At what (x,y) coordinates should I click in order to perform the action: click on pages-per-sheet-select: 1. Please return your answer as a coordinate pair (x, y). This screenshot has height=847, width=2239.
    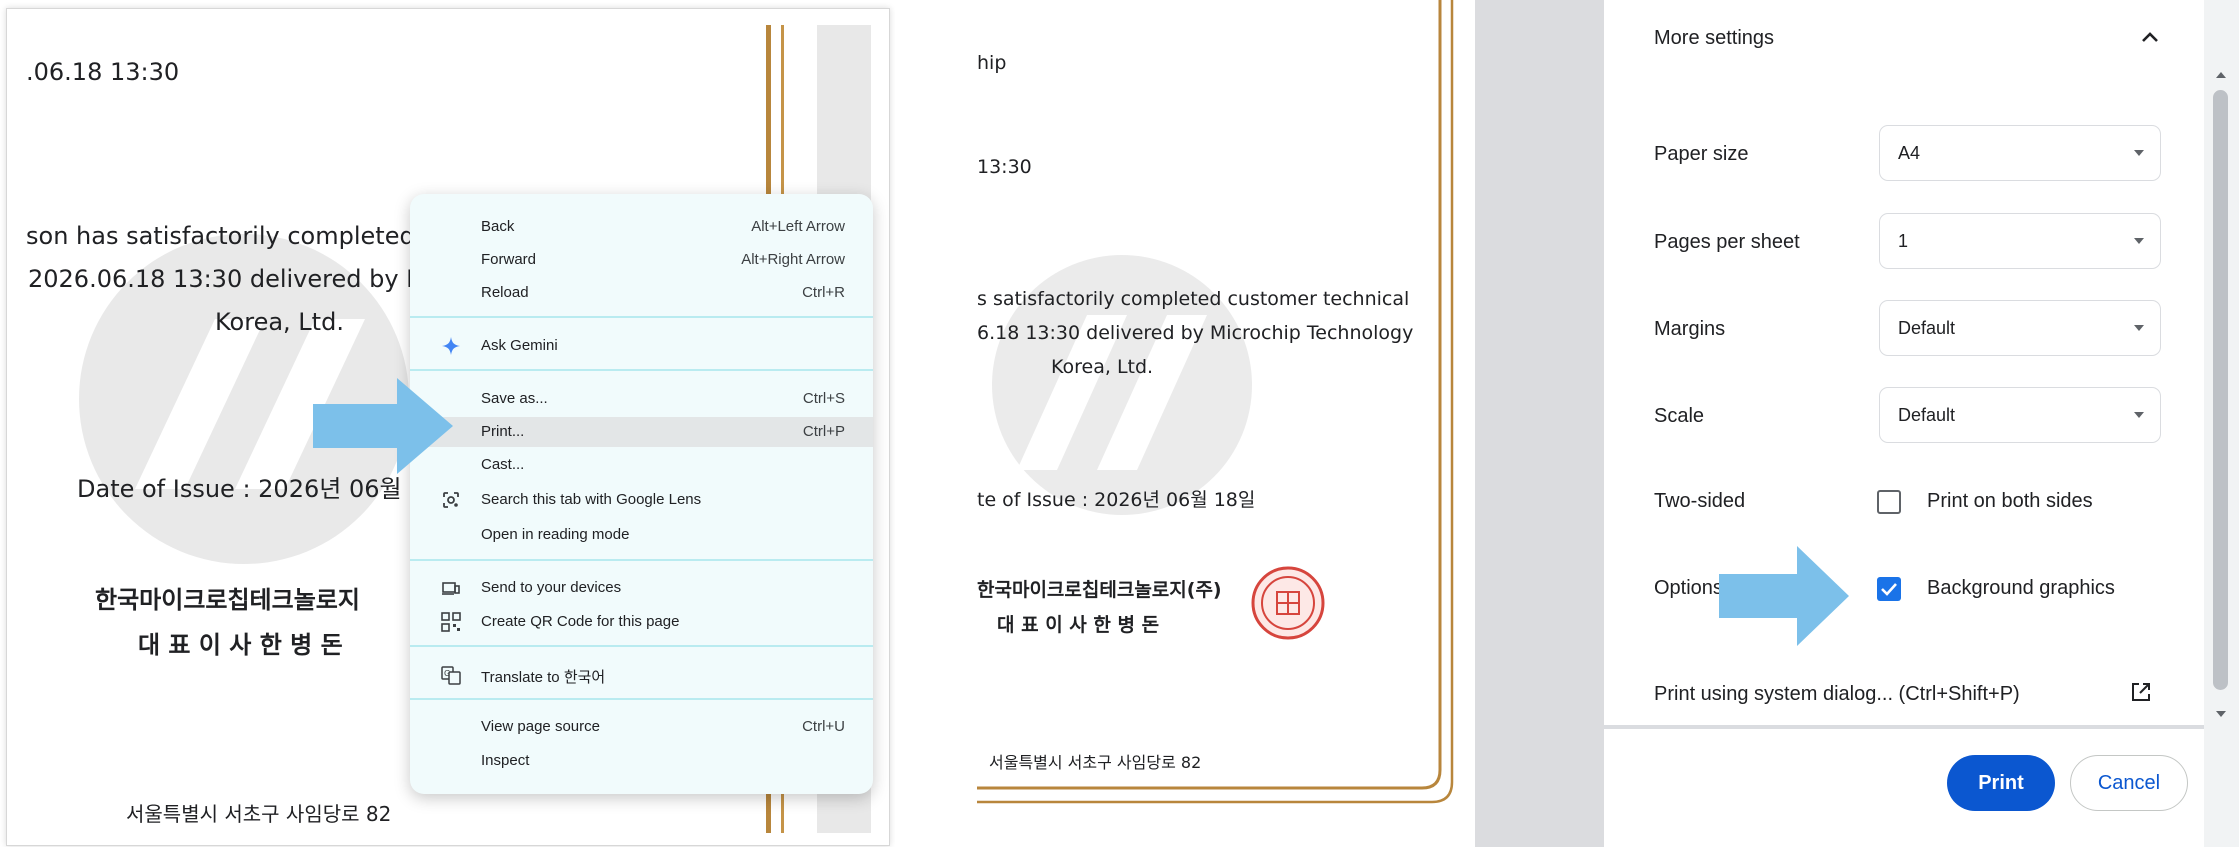
    Looking at the image, I should click on (2020, 241).